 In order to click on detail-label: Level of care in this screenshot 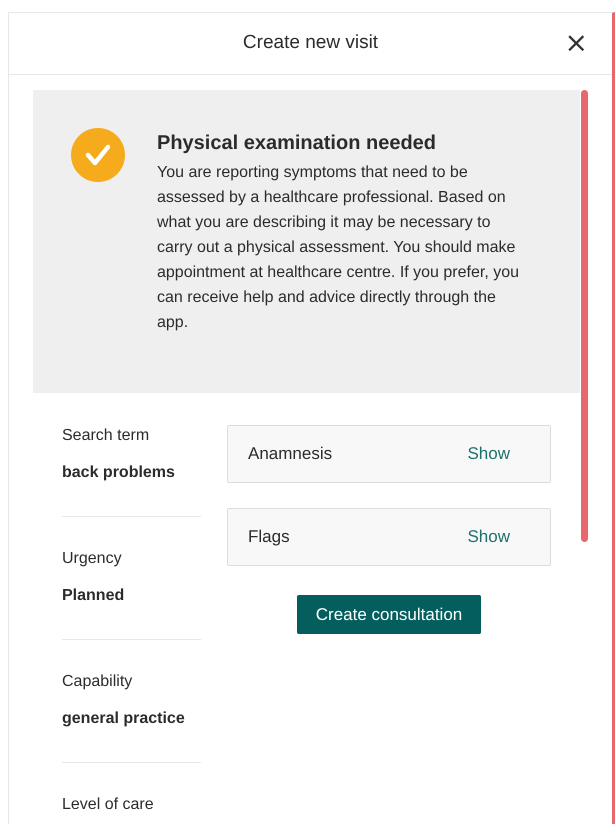, I will do `click(108, 805)`.